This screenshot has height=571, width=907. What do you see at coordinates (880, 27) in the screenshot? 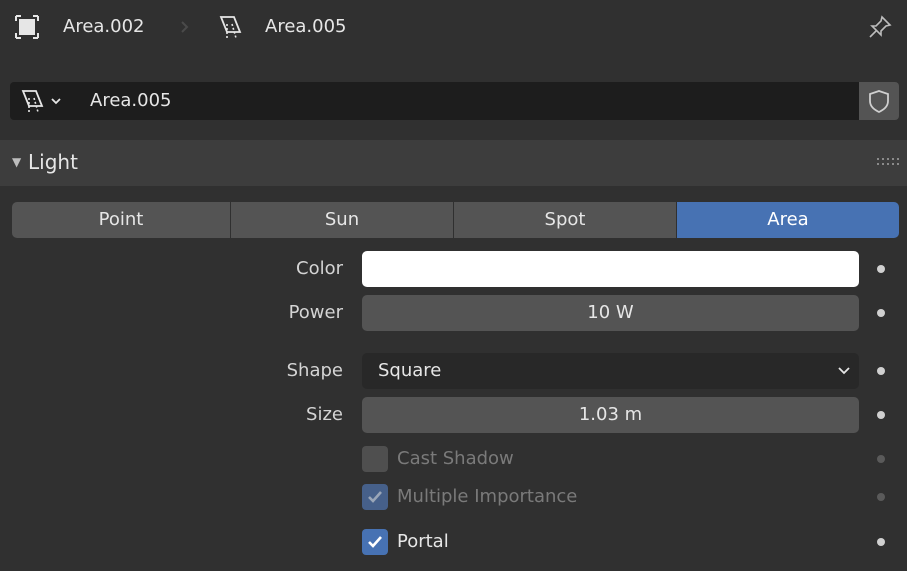
I see `pin-icon` at bounding box center [880, 27].